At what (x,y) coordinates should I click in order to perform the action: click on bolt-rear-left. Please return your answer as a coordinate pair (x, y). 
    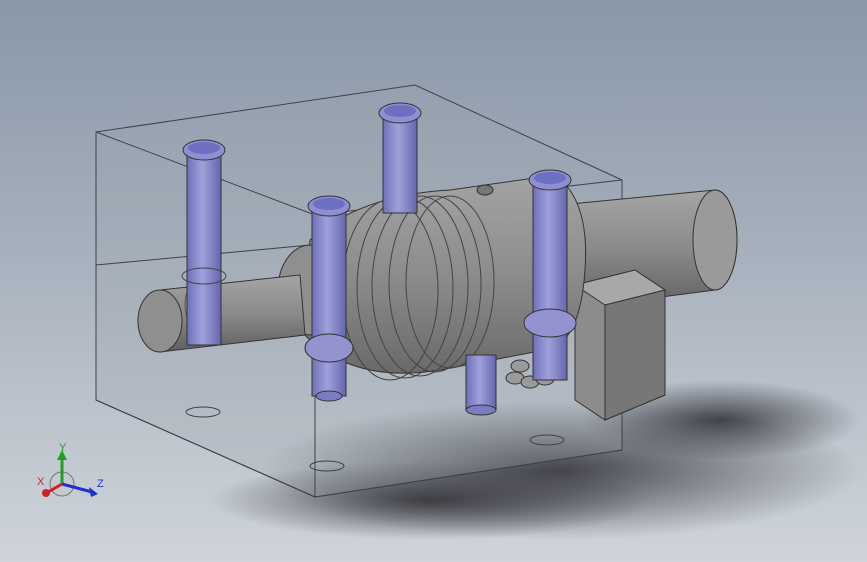
    Looking at the image, I should click on (204, 242).